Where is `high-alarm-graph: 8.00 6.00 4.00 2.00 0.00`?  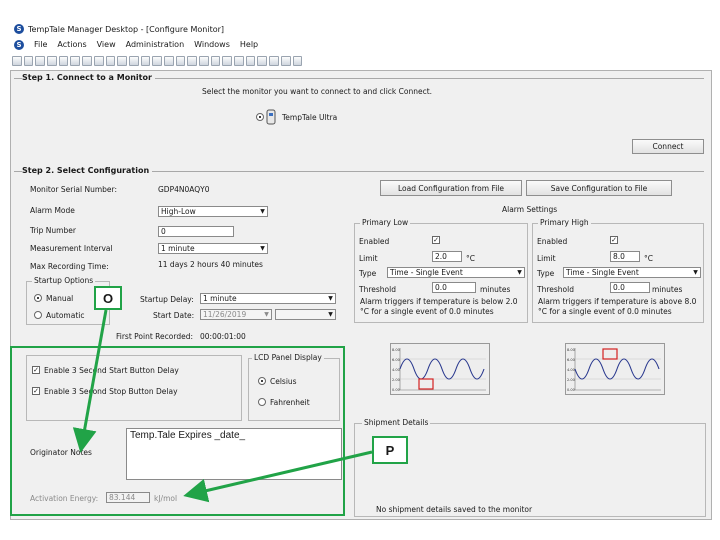
high-alarm-graph: 8.00 6.00 4.00 2.00 0.00 is located at coordinates (615, 369).